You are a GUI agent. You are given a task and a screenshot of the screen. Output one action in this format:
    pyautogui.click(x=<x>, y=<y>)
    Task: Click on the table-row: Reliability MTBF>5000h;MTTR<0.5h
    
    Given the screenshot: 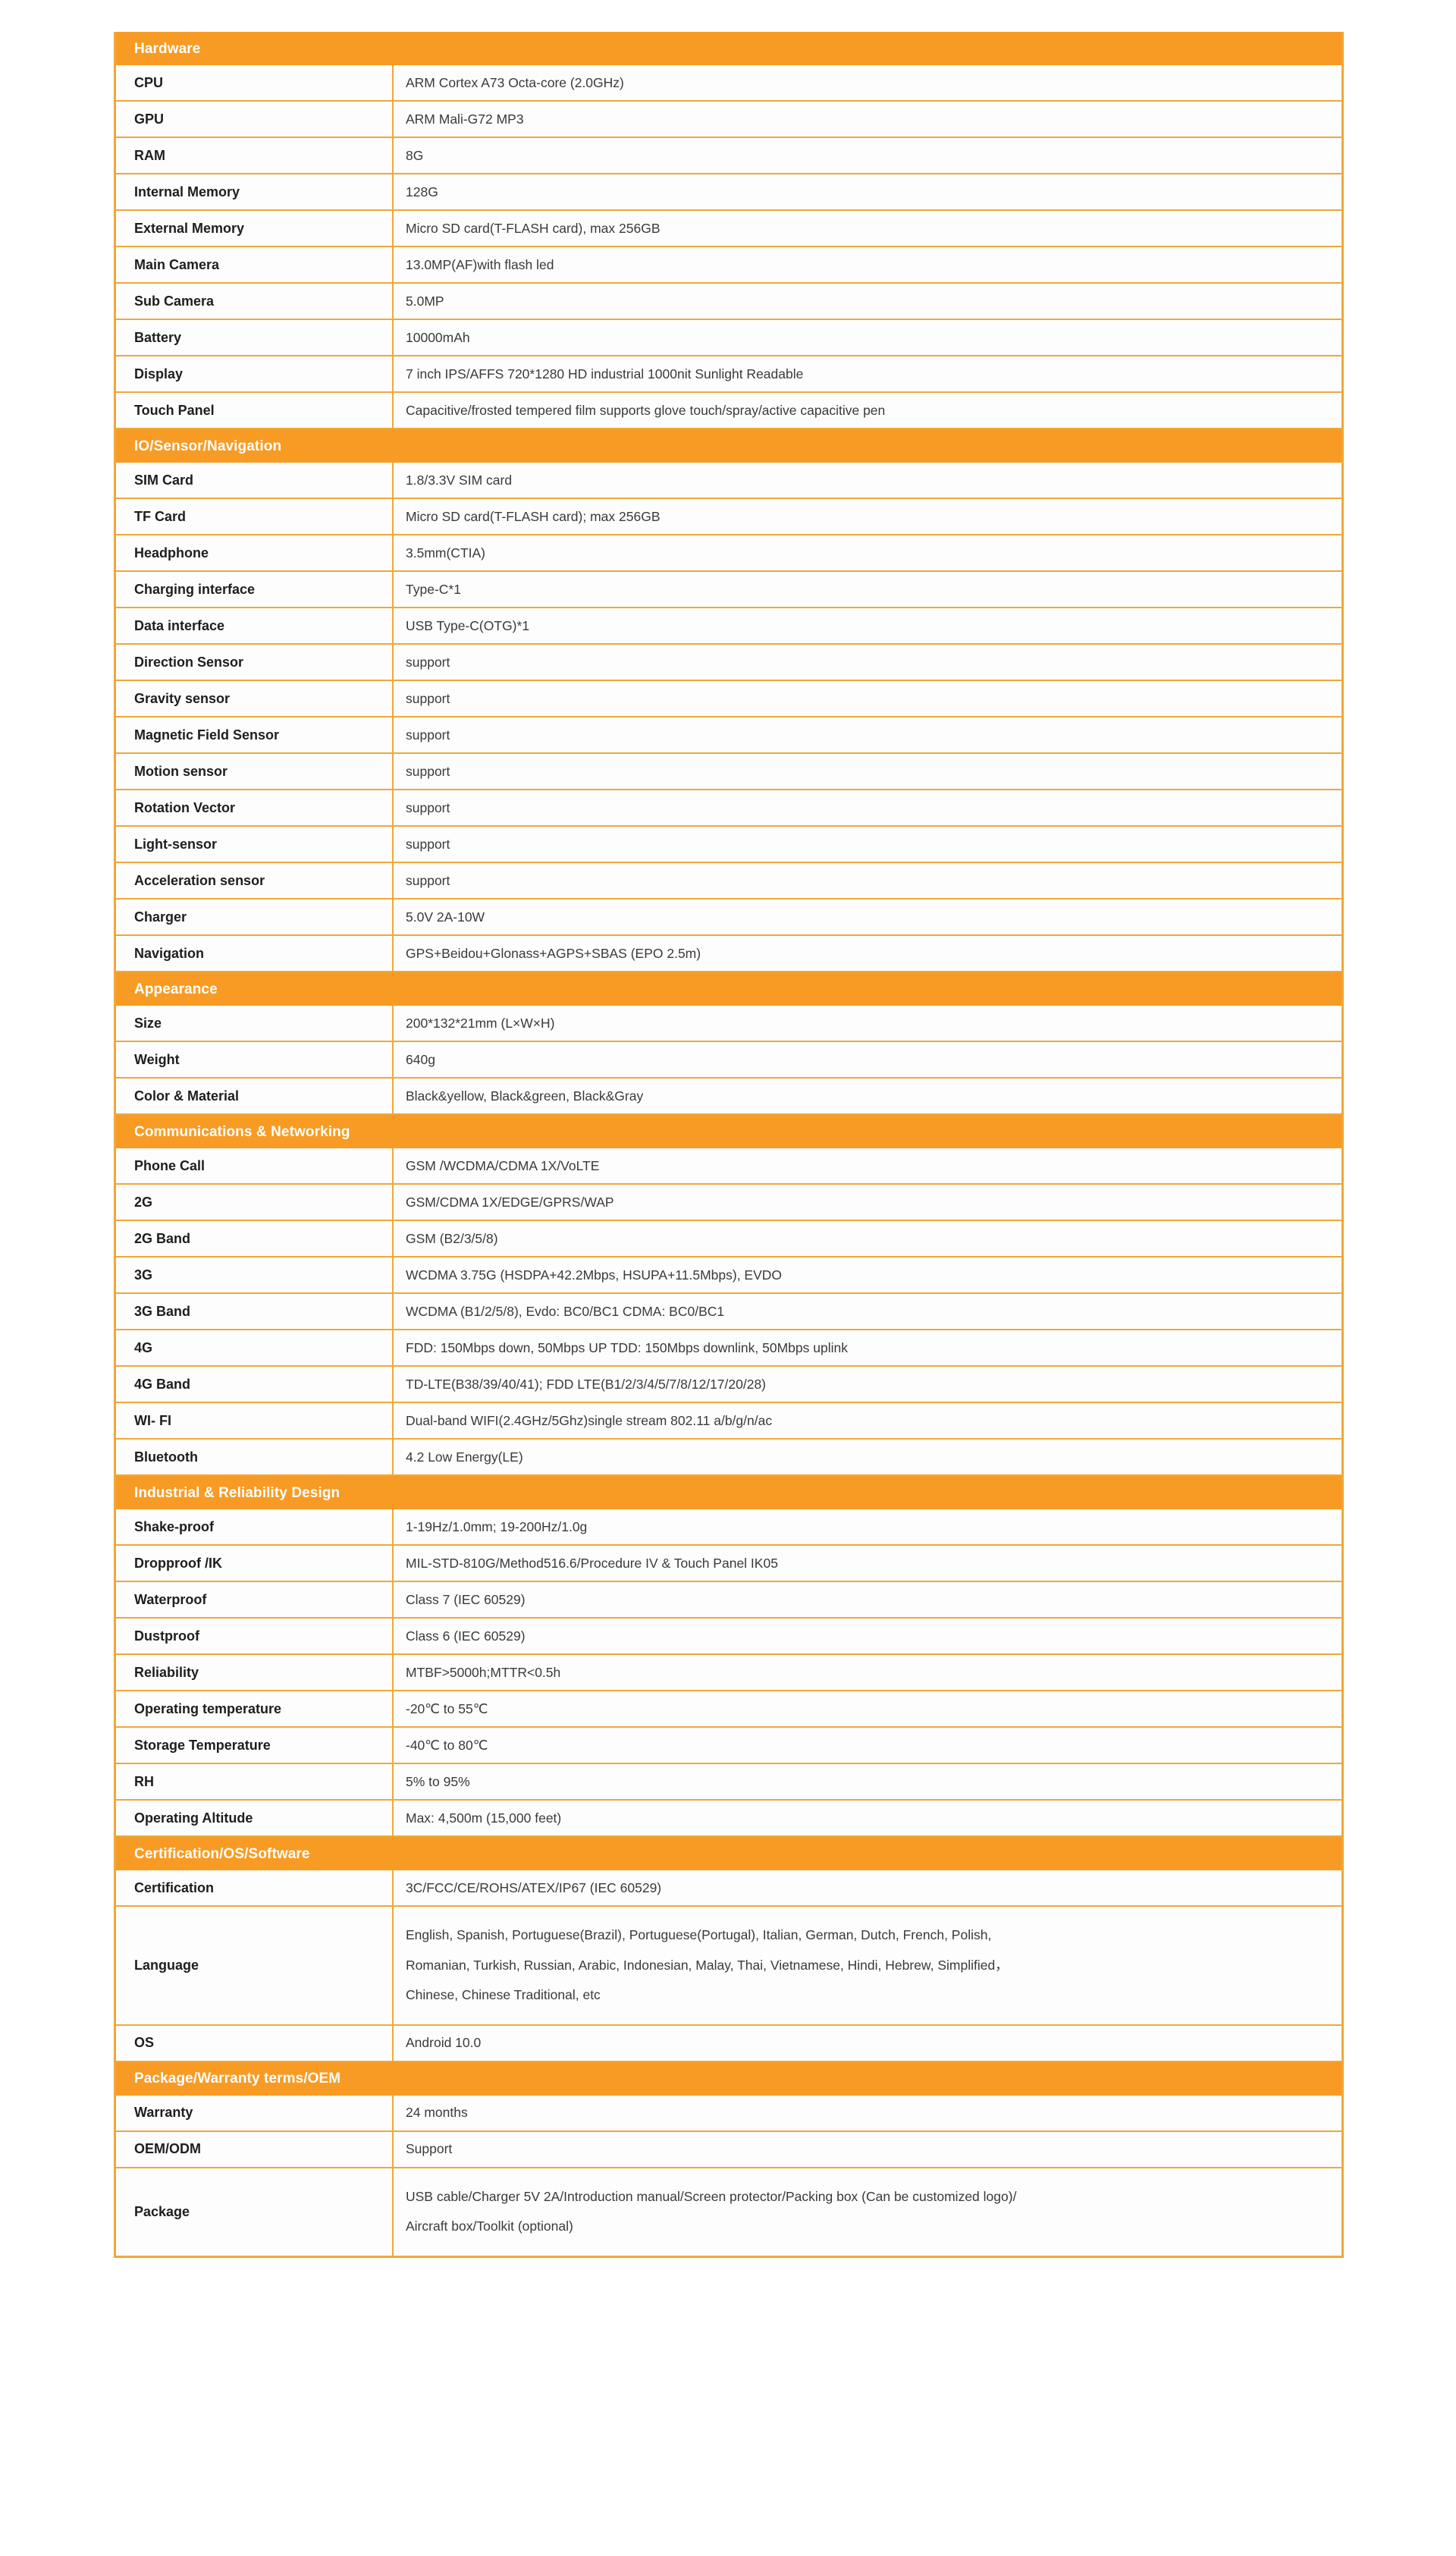 What is the action you would take?
    pyautogui.click(x=728, y=1673)
    